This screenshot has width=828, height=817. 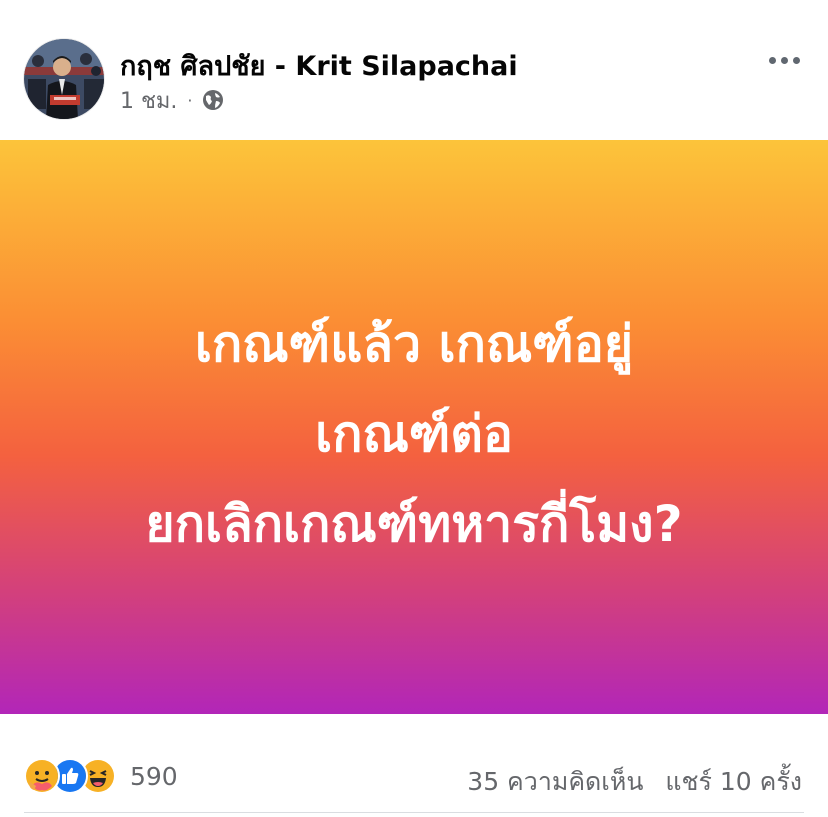 I want to click on author-avatar, so click(x=64, y=79).